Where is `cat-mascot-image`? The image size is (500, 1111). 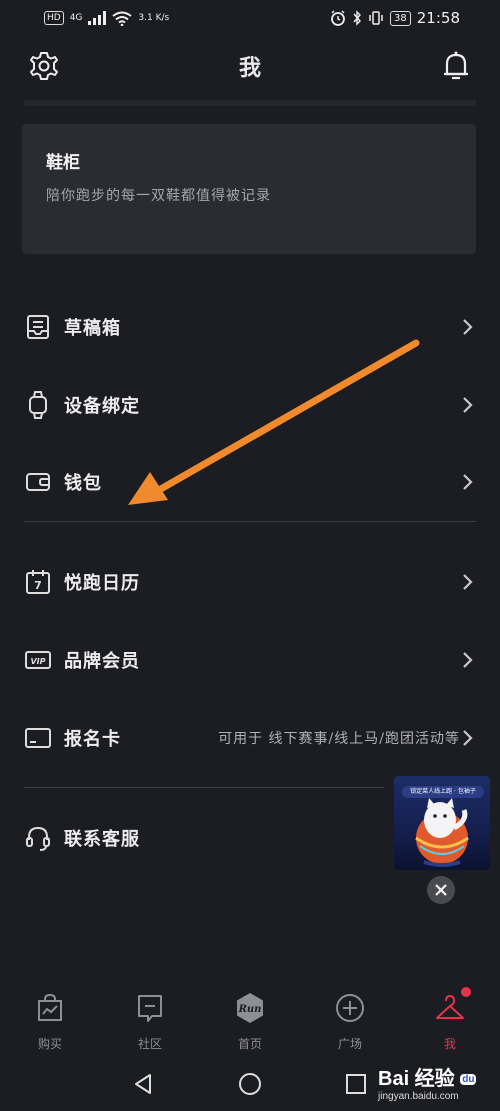 cat-mascot-image is located at coordinates (442, 832).